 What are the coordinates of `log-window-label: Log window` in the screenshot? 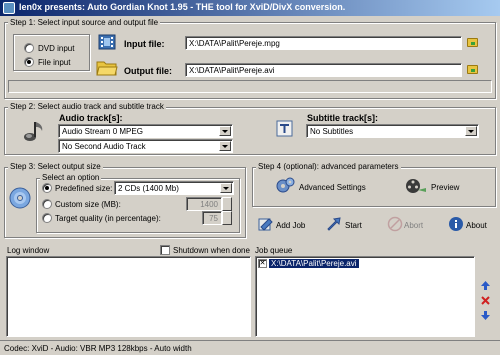 It's located at (28, 250).